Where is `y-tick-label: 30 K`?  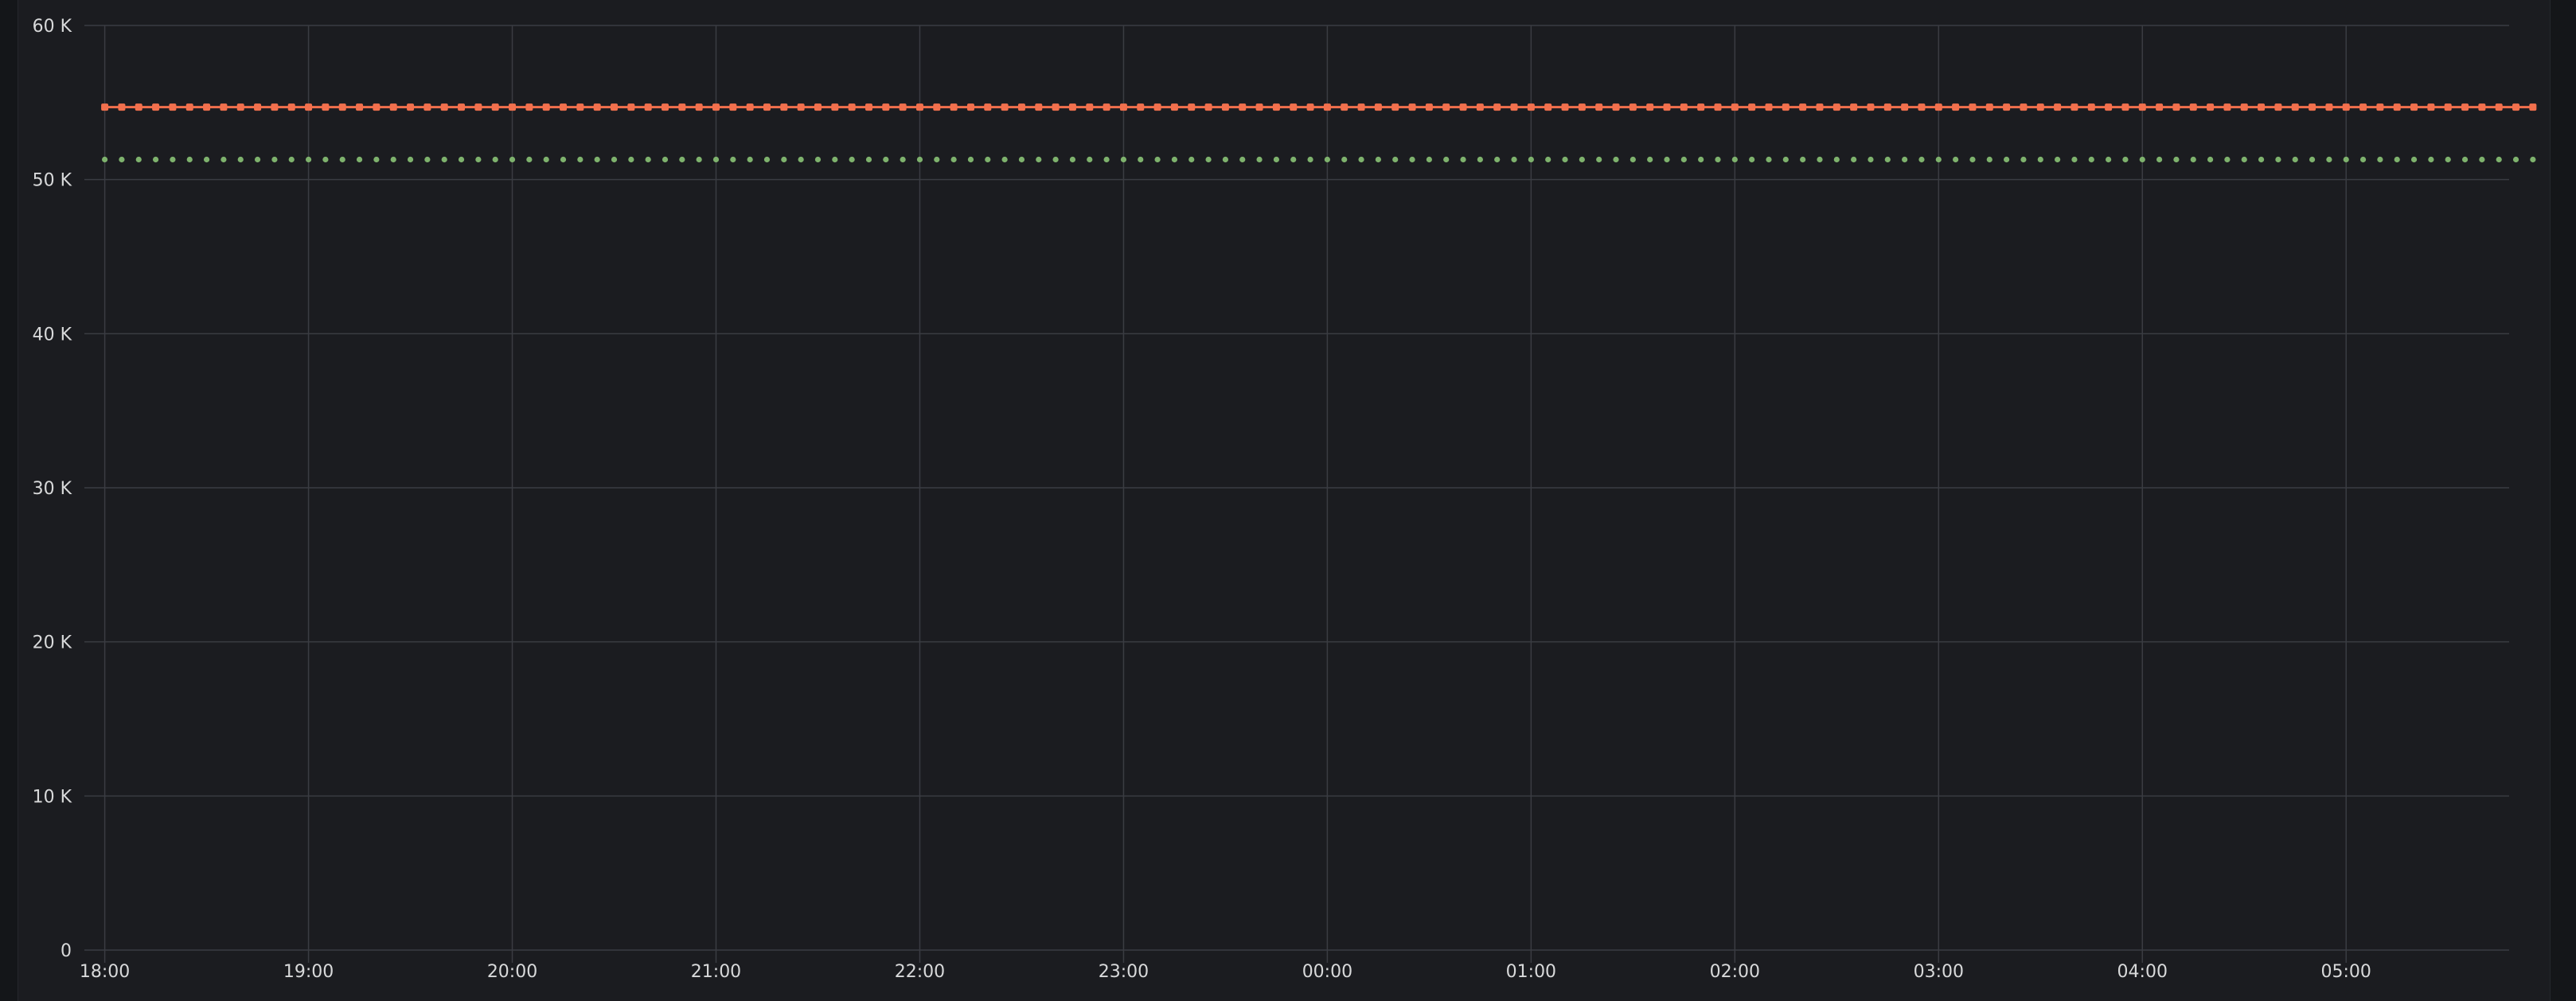 y-tick-label: 30 K is located at coordinates (52, 489).